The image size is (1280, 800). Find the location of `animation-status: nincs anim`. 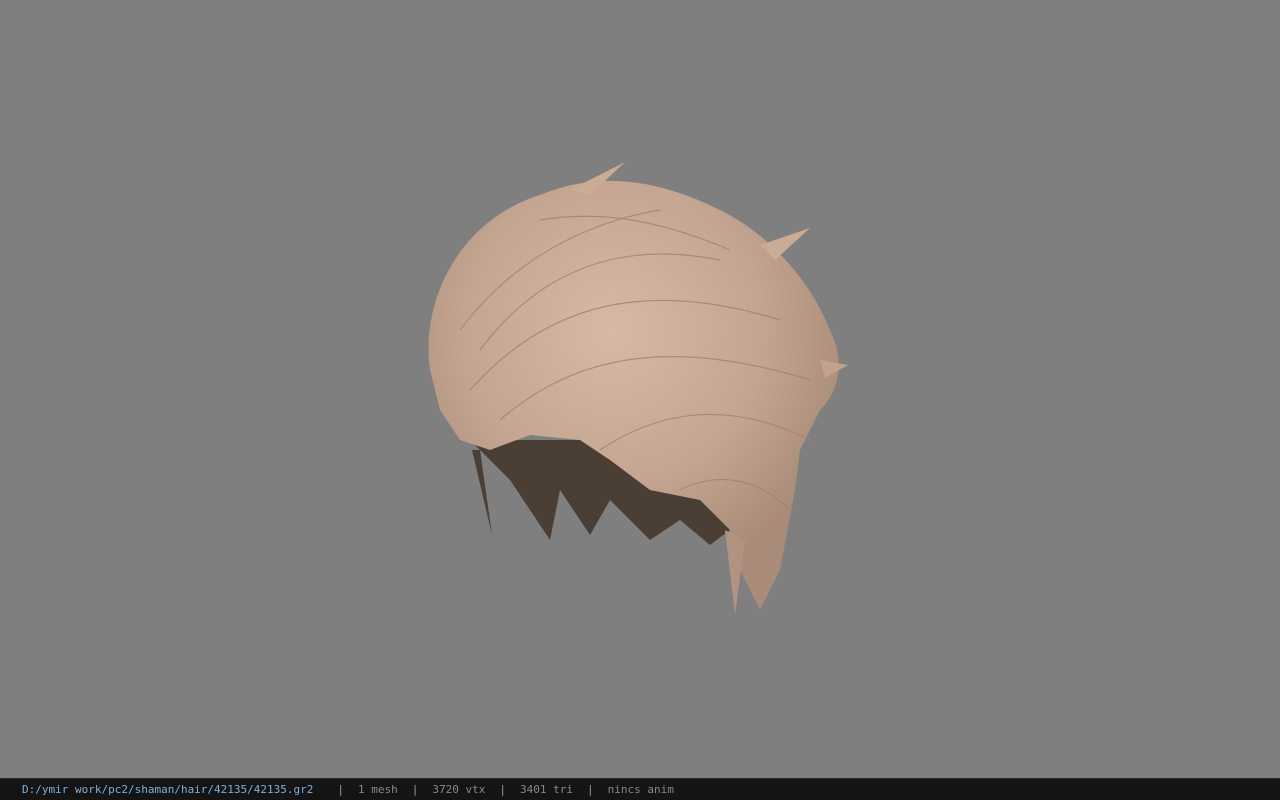

animation-status: nincs anim is located at coordinates (640, 789).